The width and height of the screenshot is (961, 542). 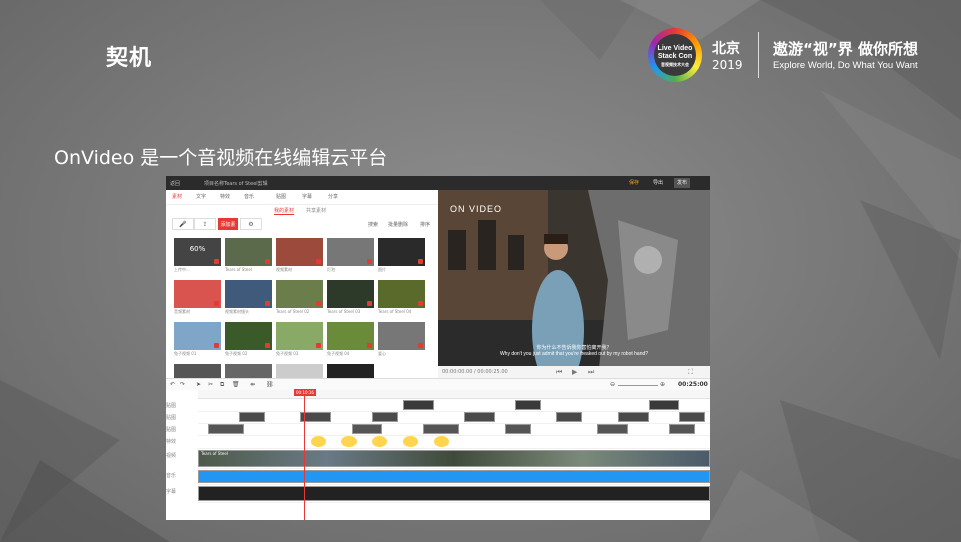 What do you see at coordinates (350, 297) in the screenshot?
I see `media-item: Tears of Steel 03` at bounding box center [350, 297].